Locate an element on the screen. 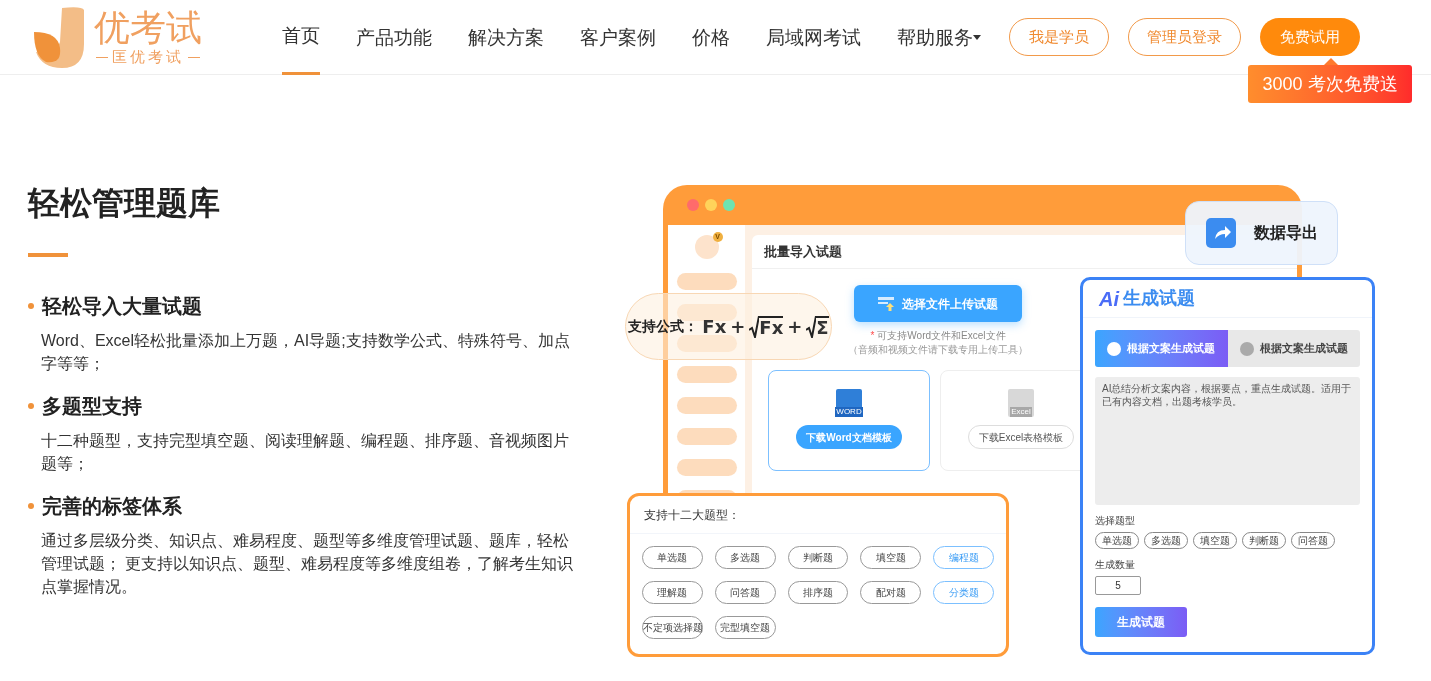  required-mark: * is located at coordinates (872, 336).